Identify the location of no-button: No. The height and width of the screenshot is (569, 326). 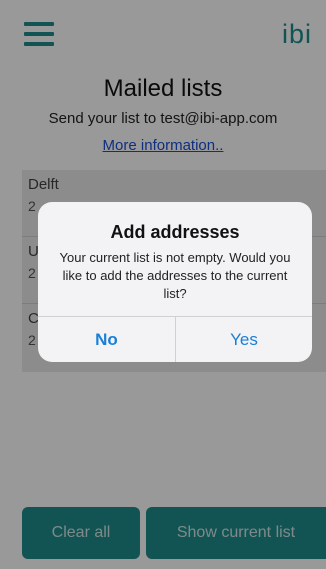
(106, 339).